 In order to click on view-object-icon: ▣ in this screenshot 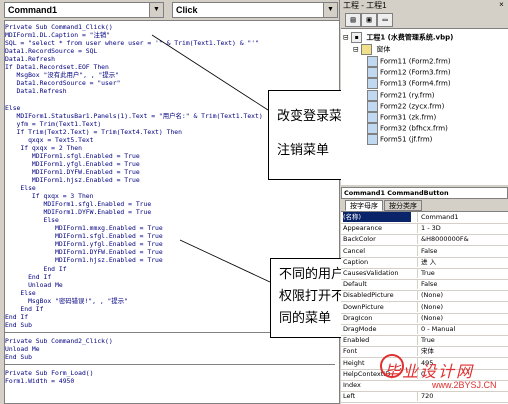, I will do `click(369, 20)`.